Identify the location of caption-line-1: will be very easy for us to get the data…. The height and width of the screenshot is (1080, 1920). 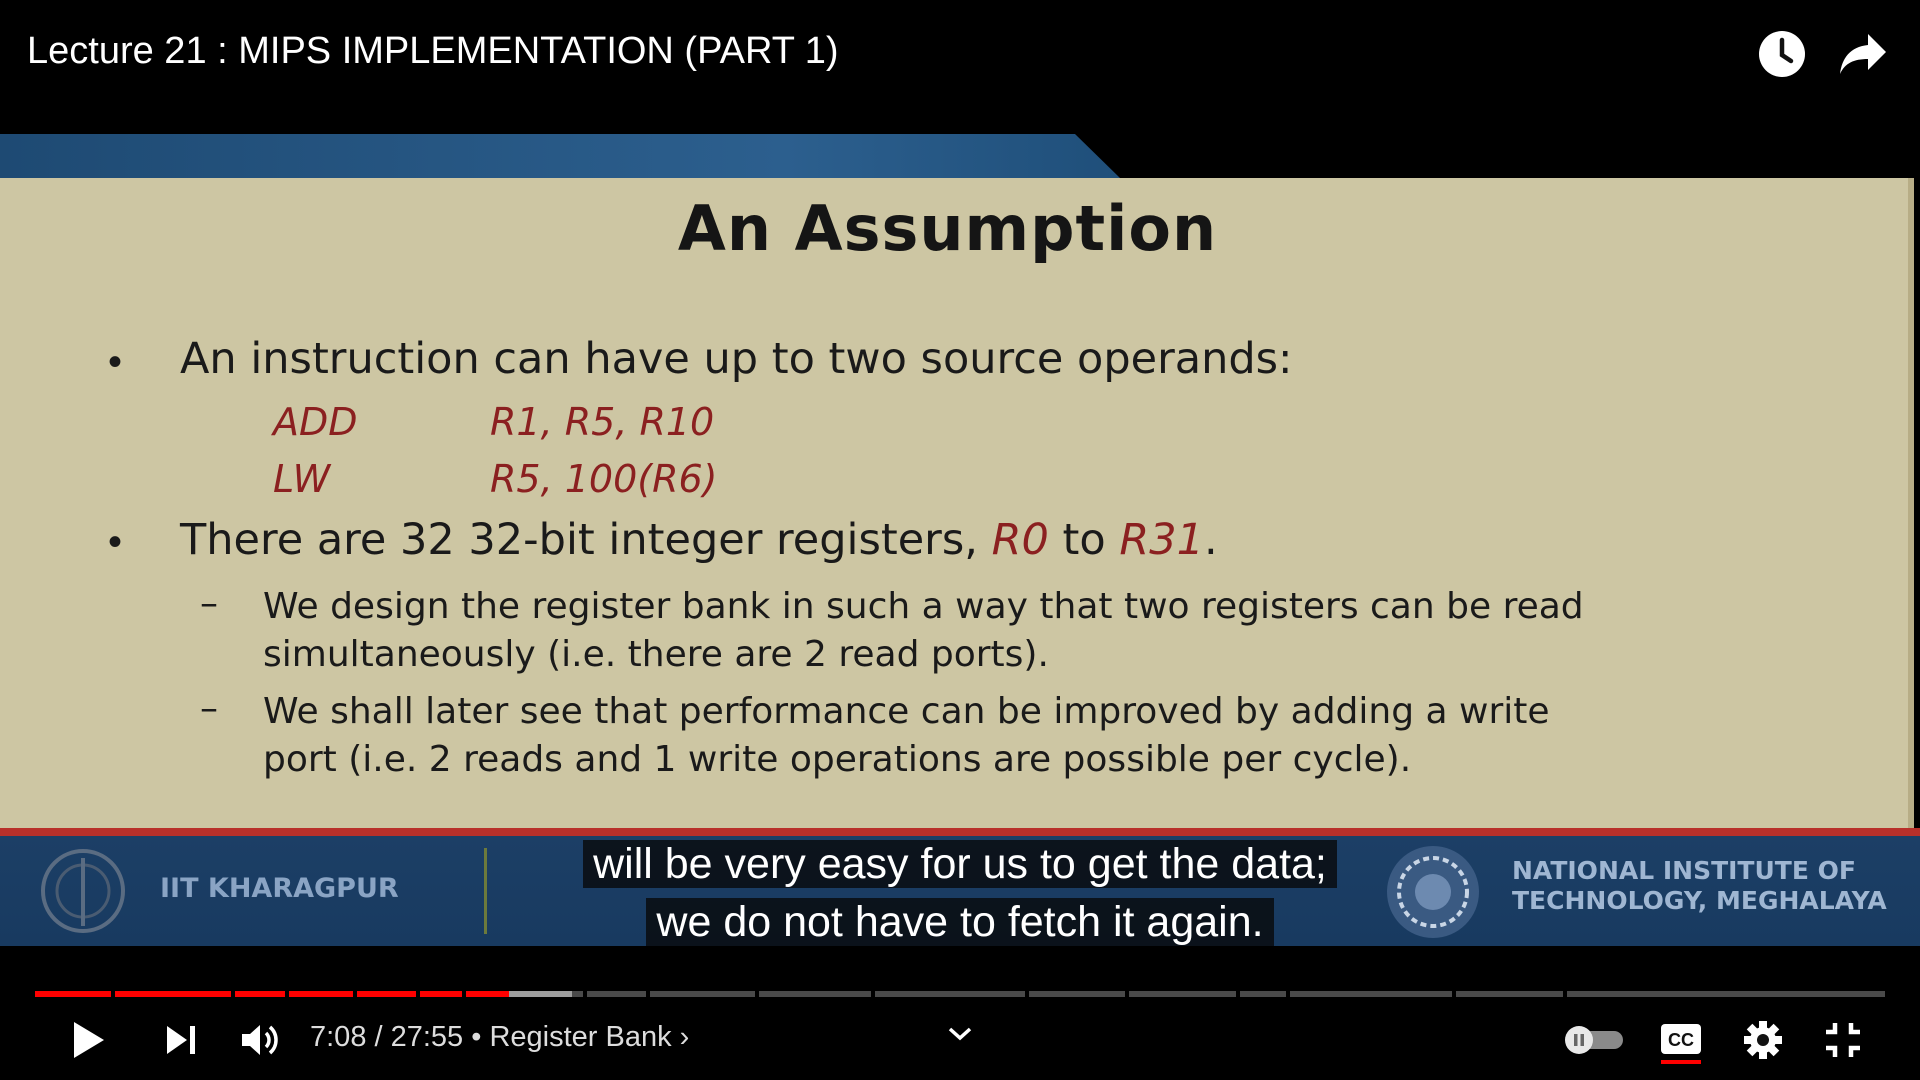
(960, 864).